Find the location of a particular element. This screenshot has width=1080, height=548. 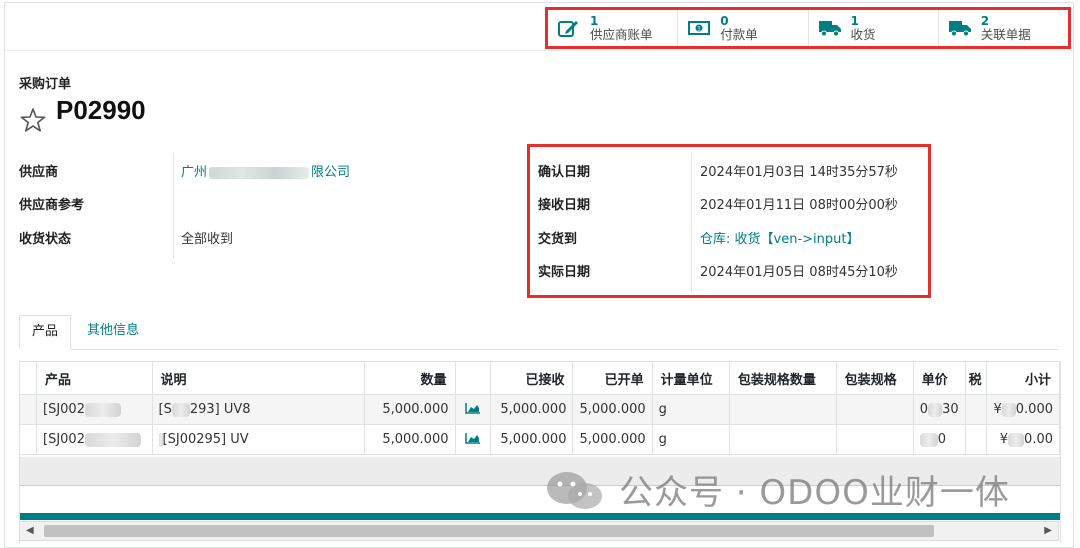

svg-text: 1 is located at coordinates (699, 29).